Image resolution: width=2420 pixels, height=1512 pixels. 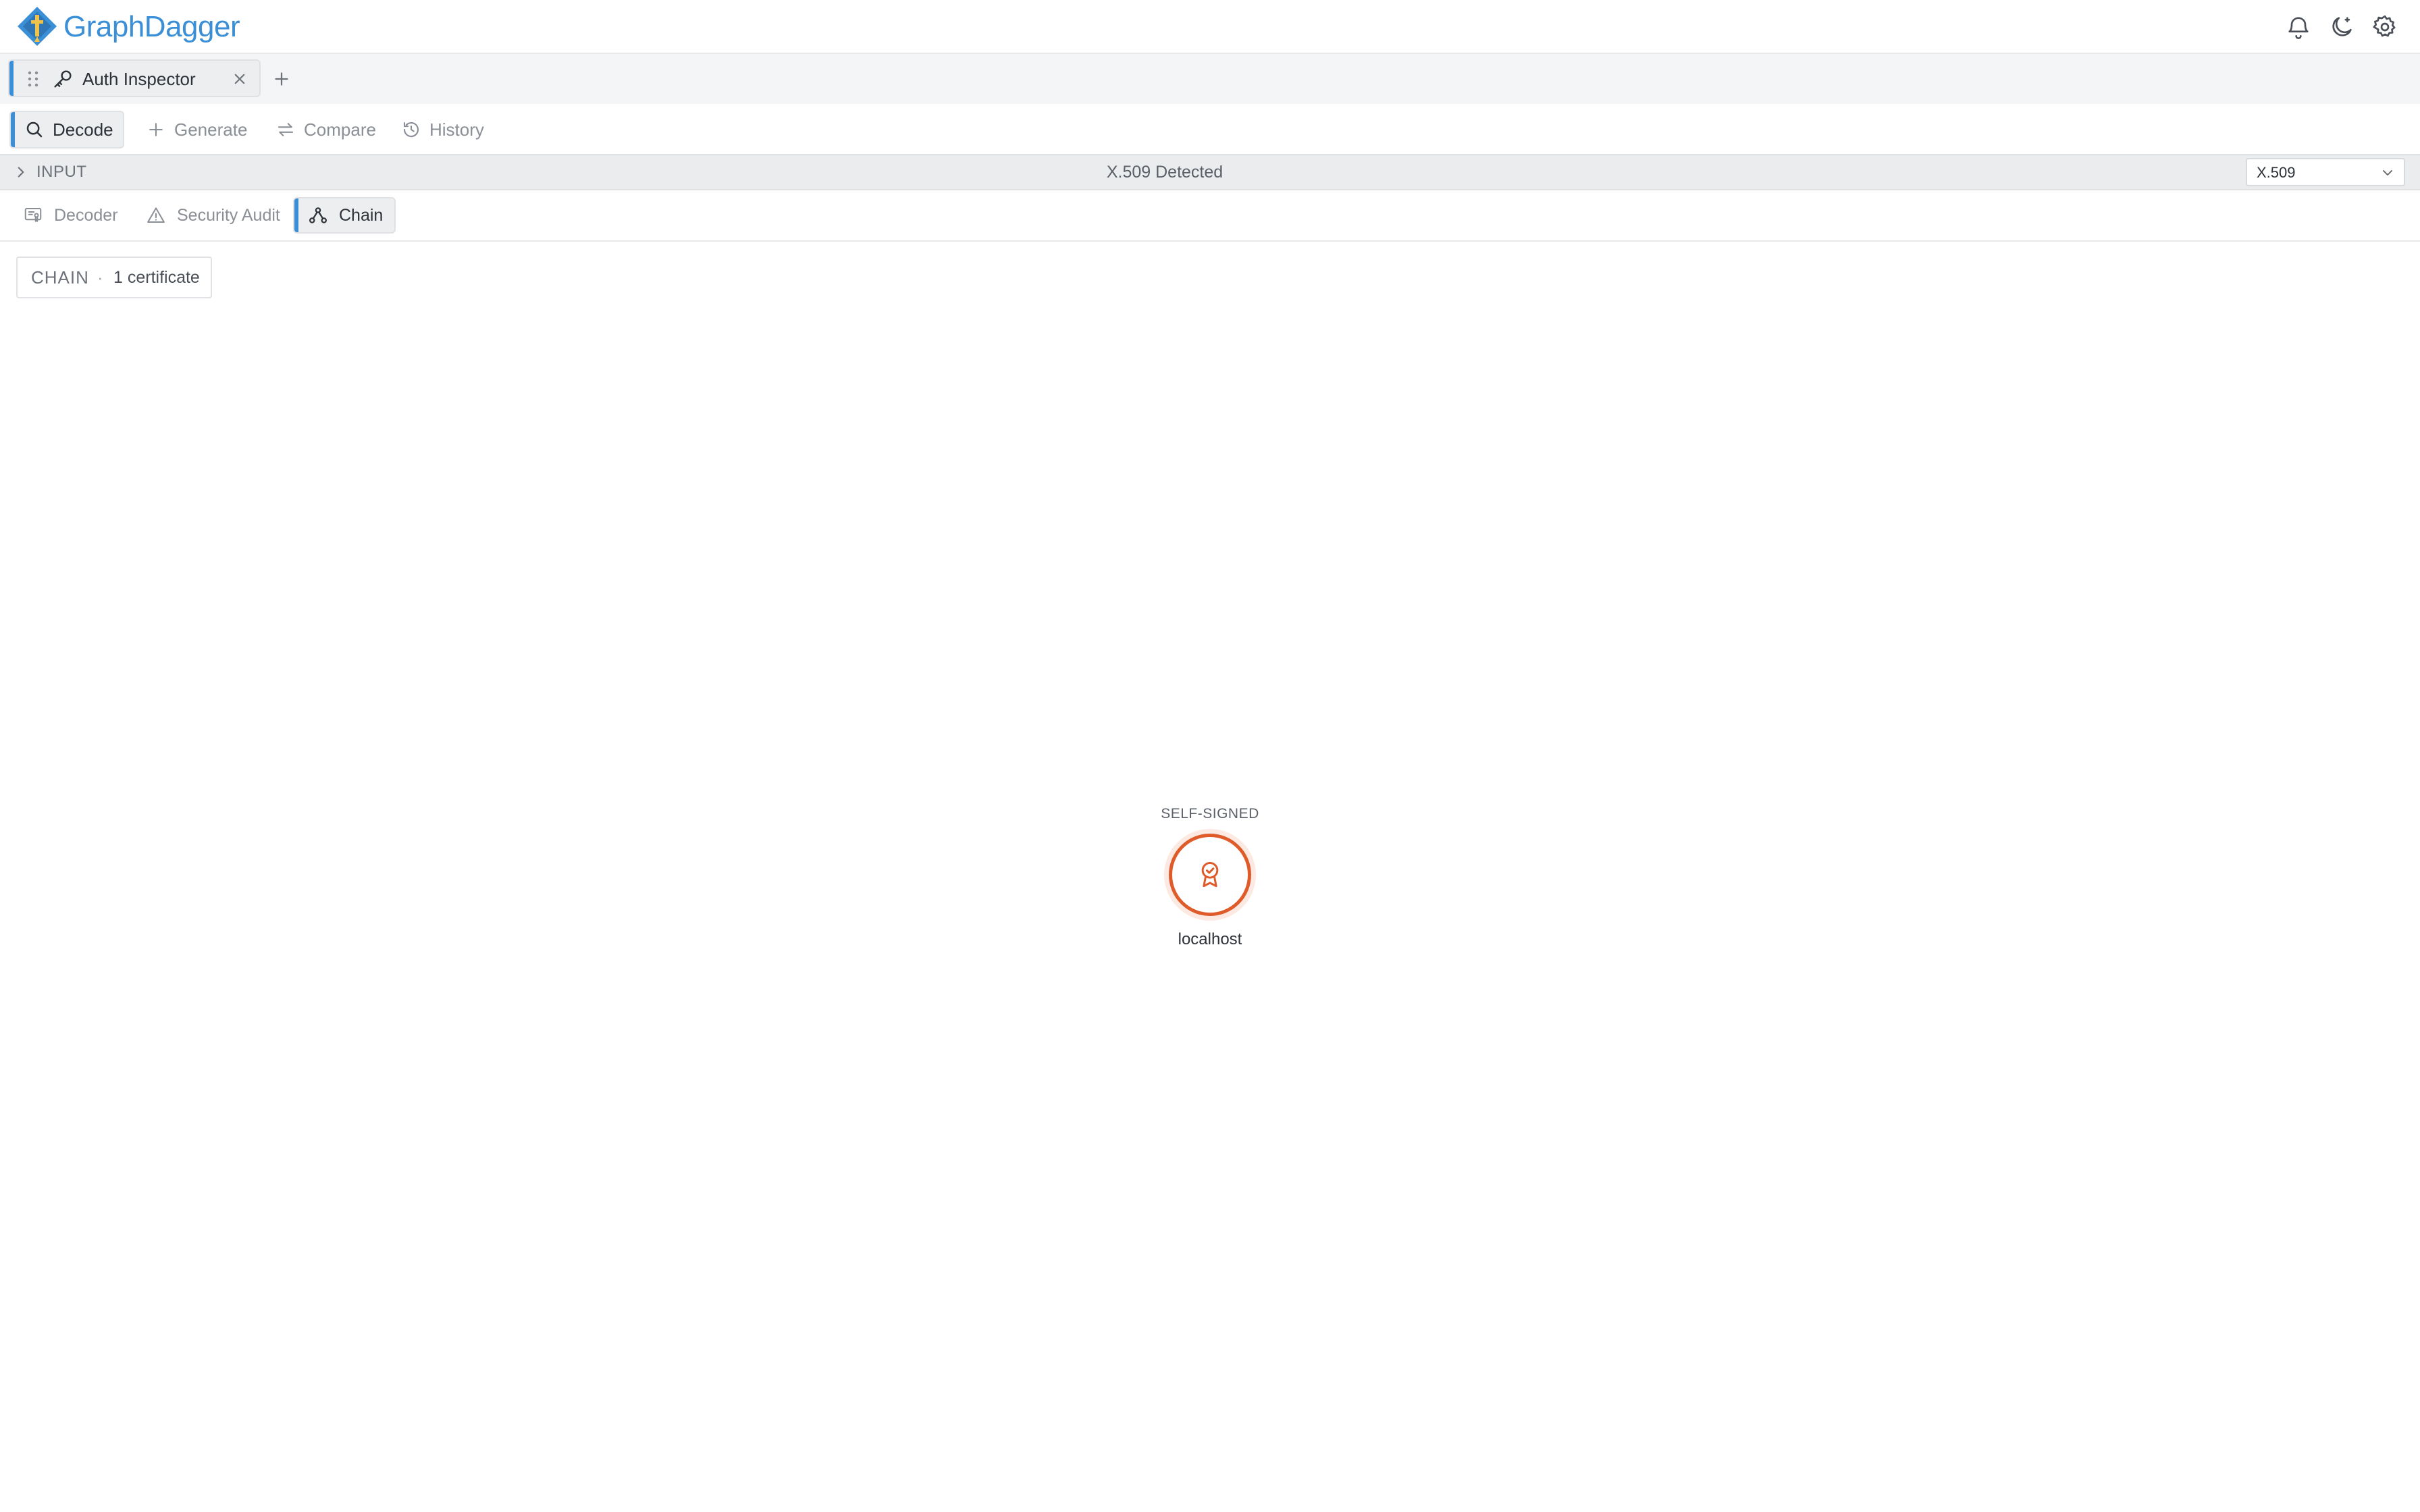 I want to click on tab-label: Auth Inspector, so click(x=139, y=79).